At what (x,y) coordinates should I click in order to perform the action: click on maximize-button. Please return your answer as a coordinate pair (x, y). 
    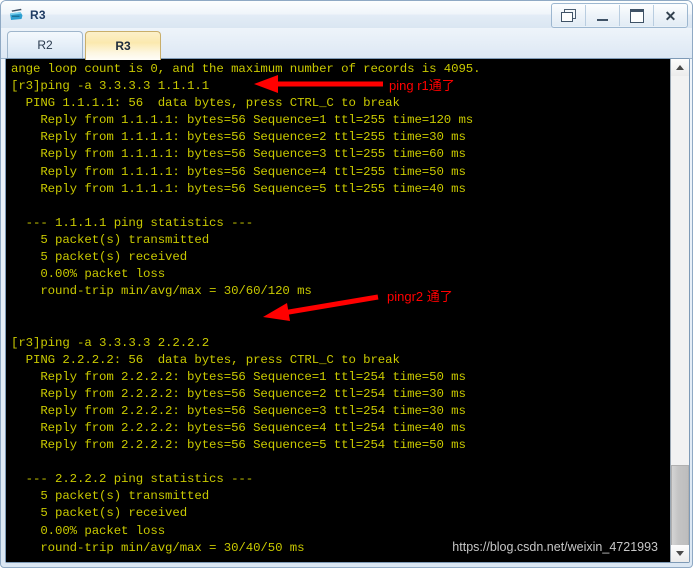
    Looking at the image, I should click on (637, 15).